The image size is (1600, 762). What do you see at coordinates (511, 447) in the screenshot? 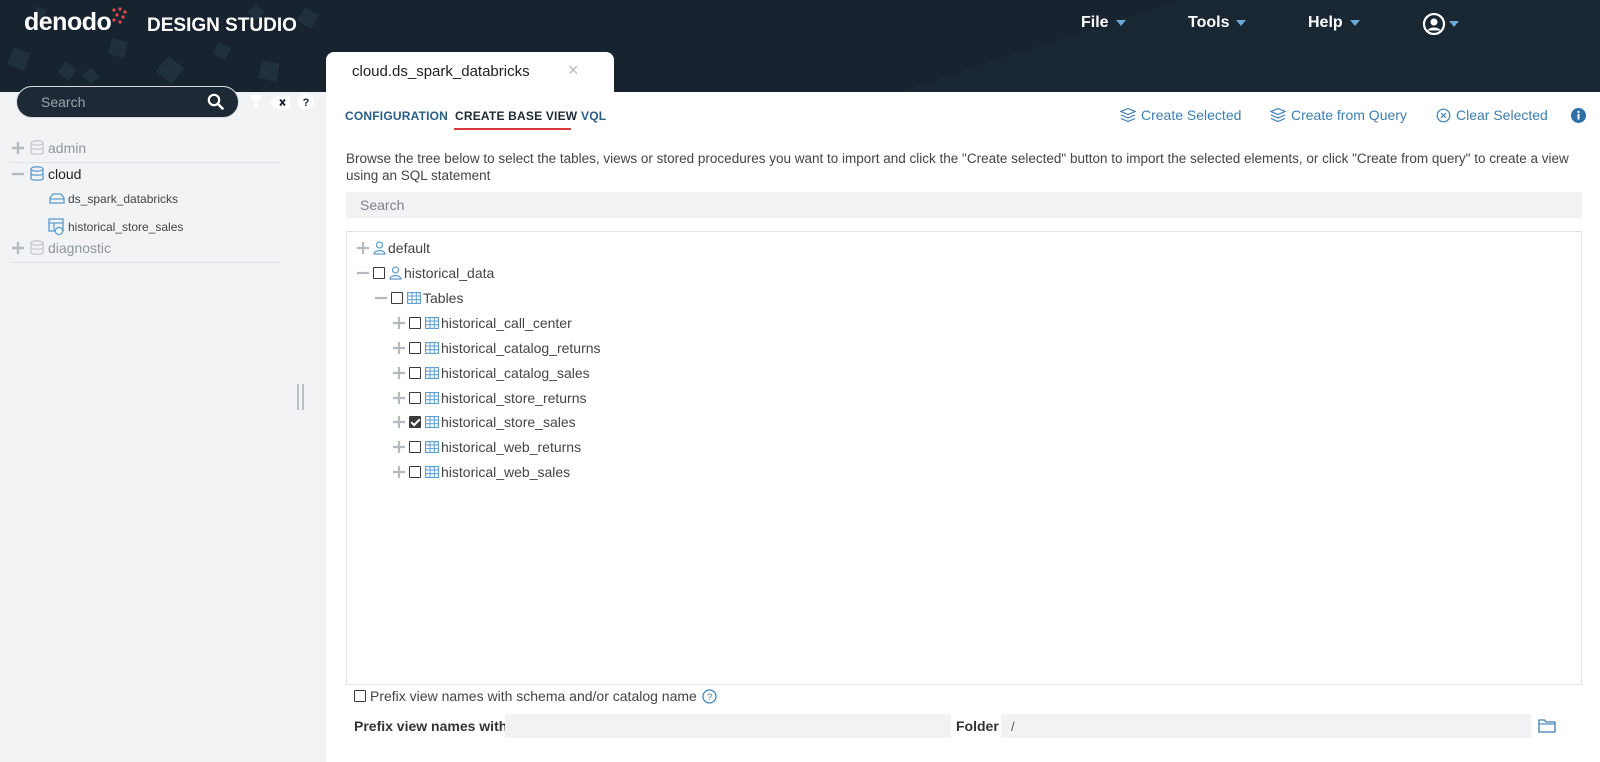
I see `tree-node-label: historical_web_returns` at bounding box center [511, 447].